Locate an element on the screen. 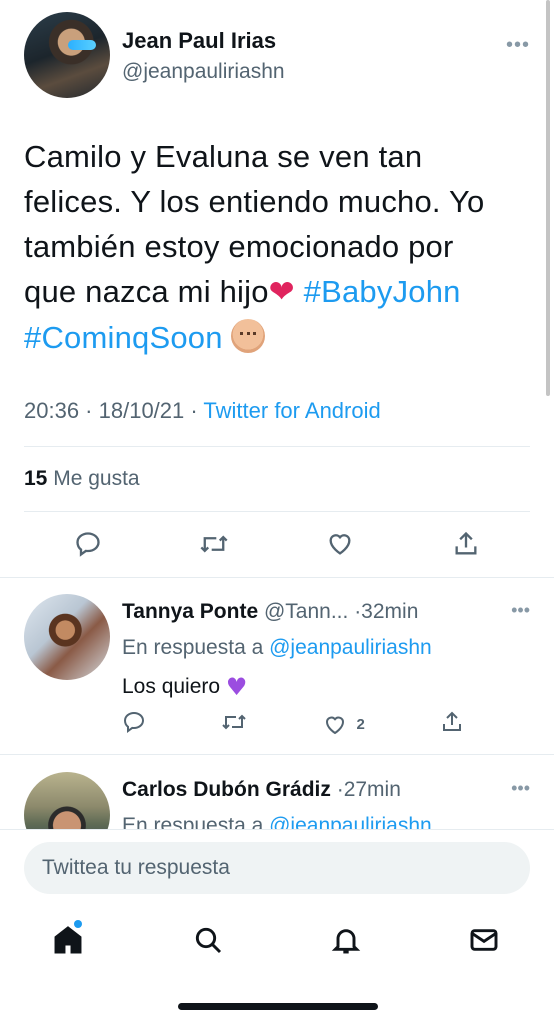 This screenshot has height=1024, width=554. reply-compose-input: Twittea tu respuesta is located at coordinates (277, 868).